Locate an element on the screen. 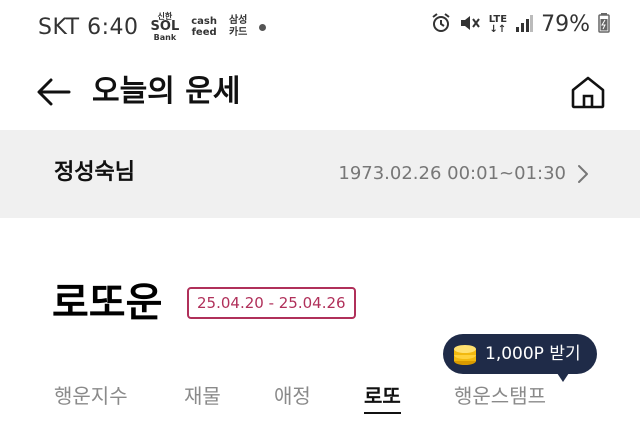 Image resolution: width=640 pixels, height=440 pixels. feed-text: feed is located at coordinates (204, 32).